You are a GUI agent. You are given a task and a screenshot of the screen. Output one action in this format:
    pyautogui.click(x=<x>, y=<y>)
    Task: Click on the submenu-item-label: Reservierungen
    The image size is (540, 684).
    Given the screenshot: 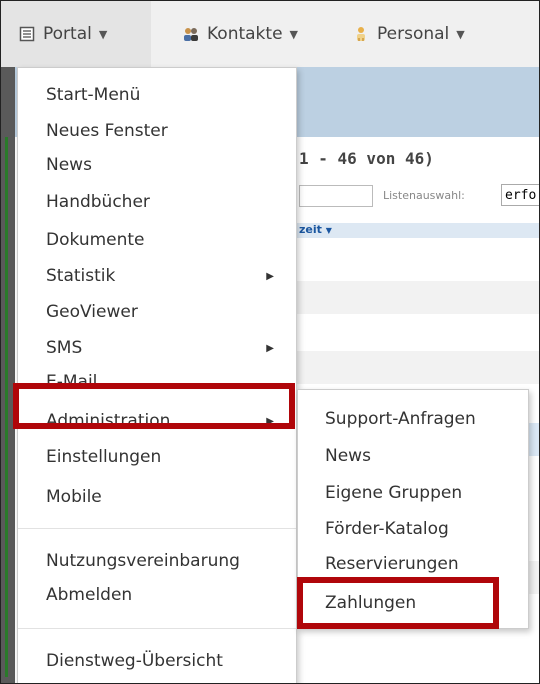 What is the action you would take?
    pyautogui.click(x=392, y=564)
    